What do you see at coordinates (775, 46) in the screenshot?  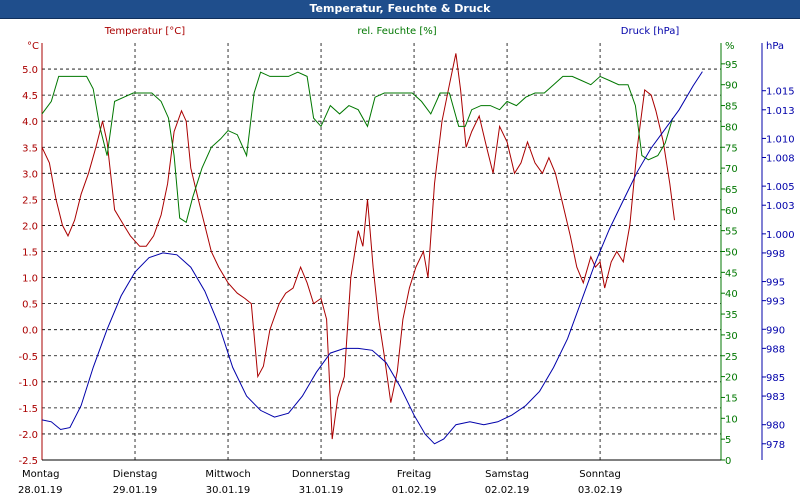 I see `pressure-unit-label: hPa` at bounding box center [775, 46].